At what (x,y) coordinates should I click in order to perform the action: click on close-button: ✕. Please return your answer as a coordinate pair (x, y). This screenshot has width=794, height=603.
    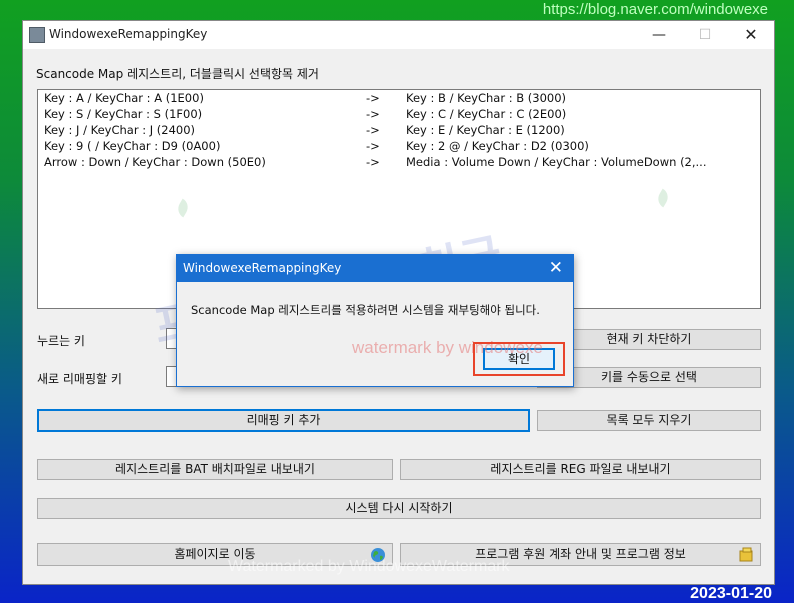
    Looking at the image, I should click on (751, 35).